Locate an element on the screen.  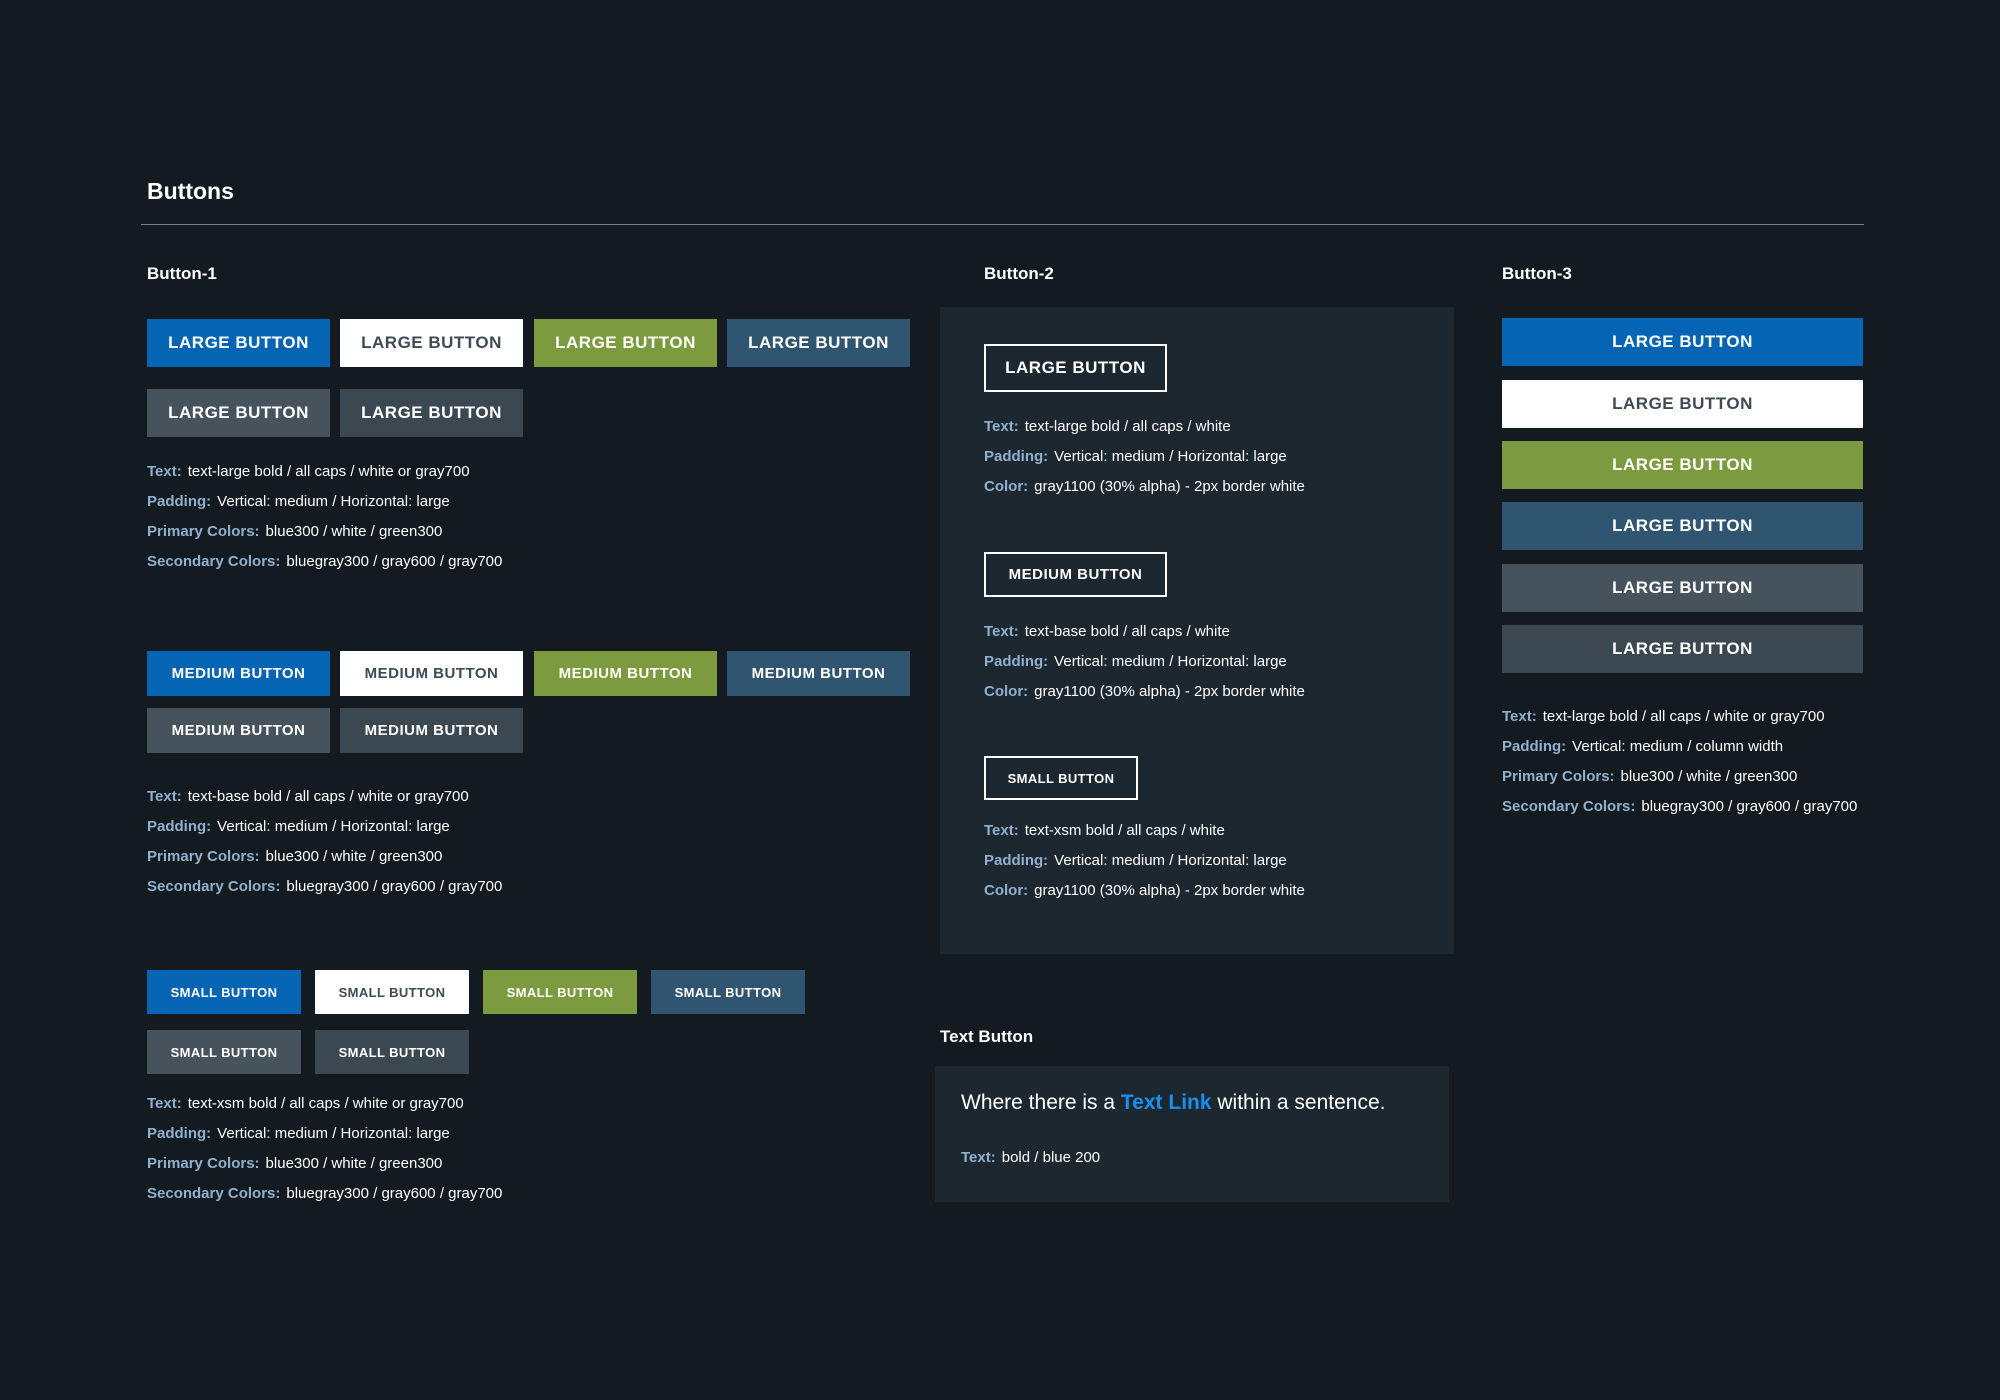
medium-button-white: MEDIUM BUTTON is located at coordinates (431, 673).